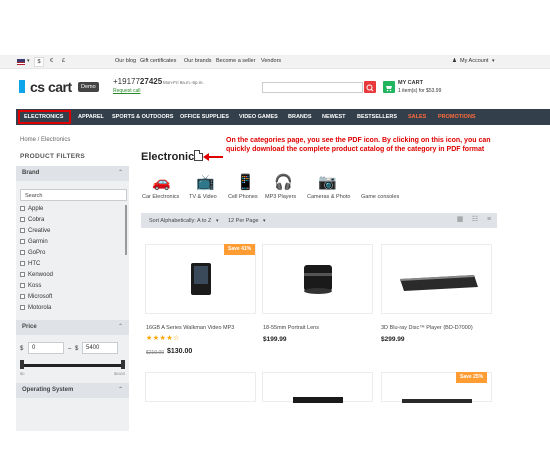 This screenshot has width=550, height=450. What do you see at coordinates (35, 308) in the screenshot?
I see `brand-checkbox-motorola: Motorola` at bounding box center [35, 308].